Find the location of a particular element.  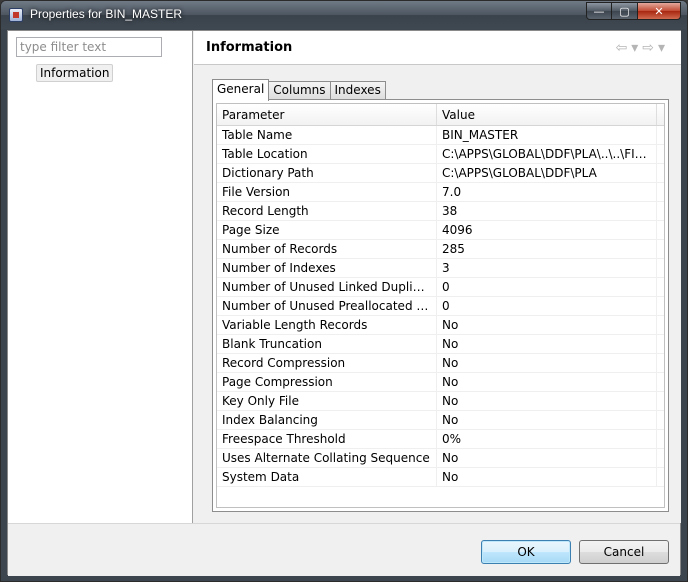

cell-parameter: Blank Truncation is located at coordinates (327, 344).